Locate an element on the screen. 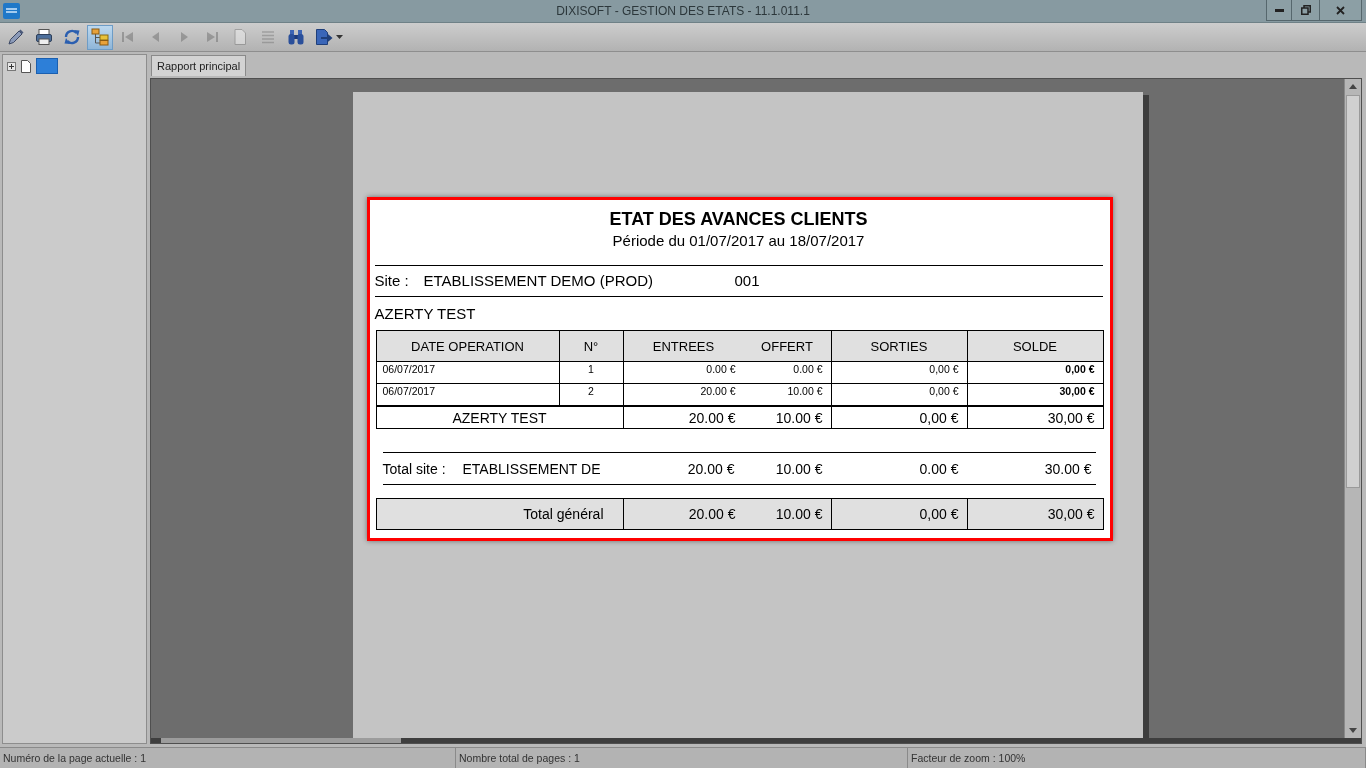 Image resolution: width=1366 pixels, height=768 pixels. subtotal-value: 20.00 € is located at coordinates (712, 417).